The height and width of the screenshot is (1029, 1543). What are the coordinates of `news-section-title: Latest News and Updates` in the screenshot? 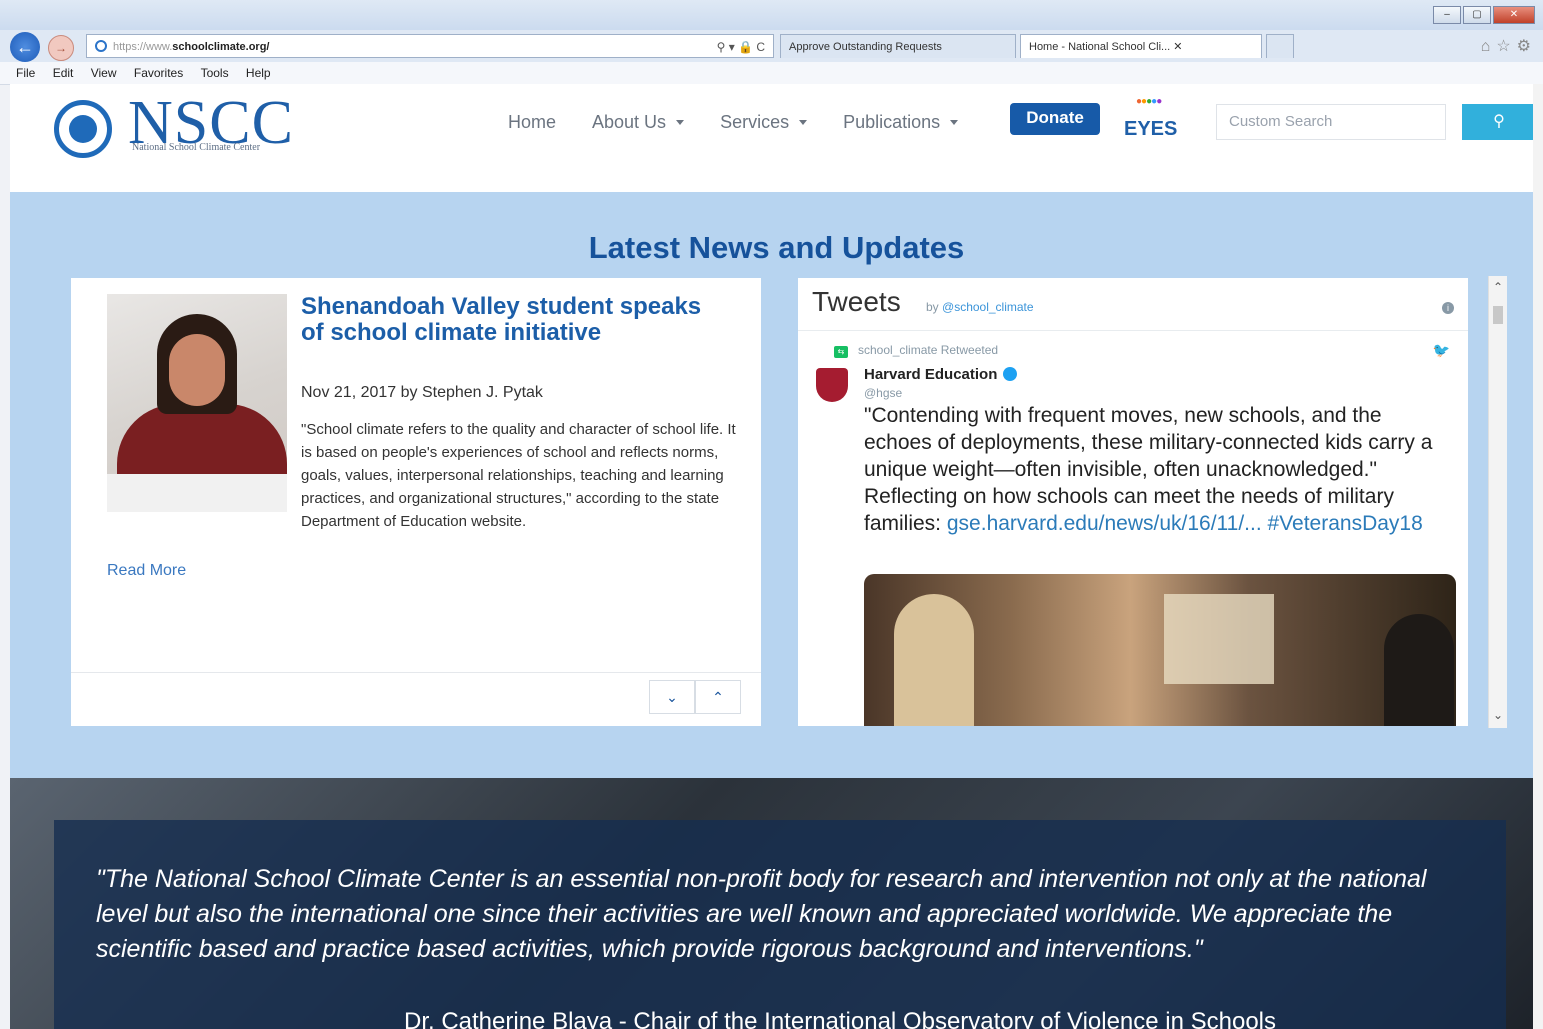 It's located at (776, 247).